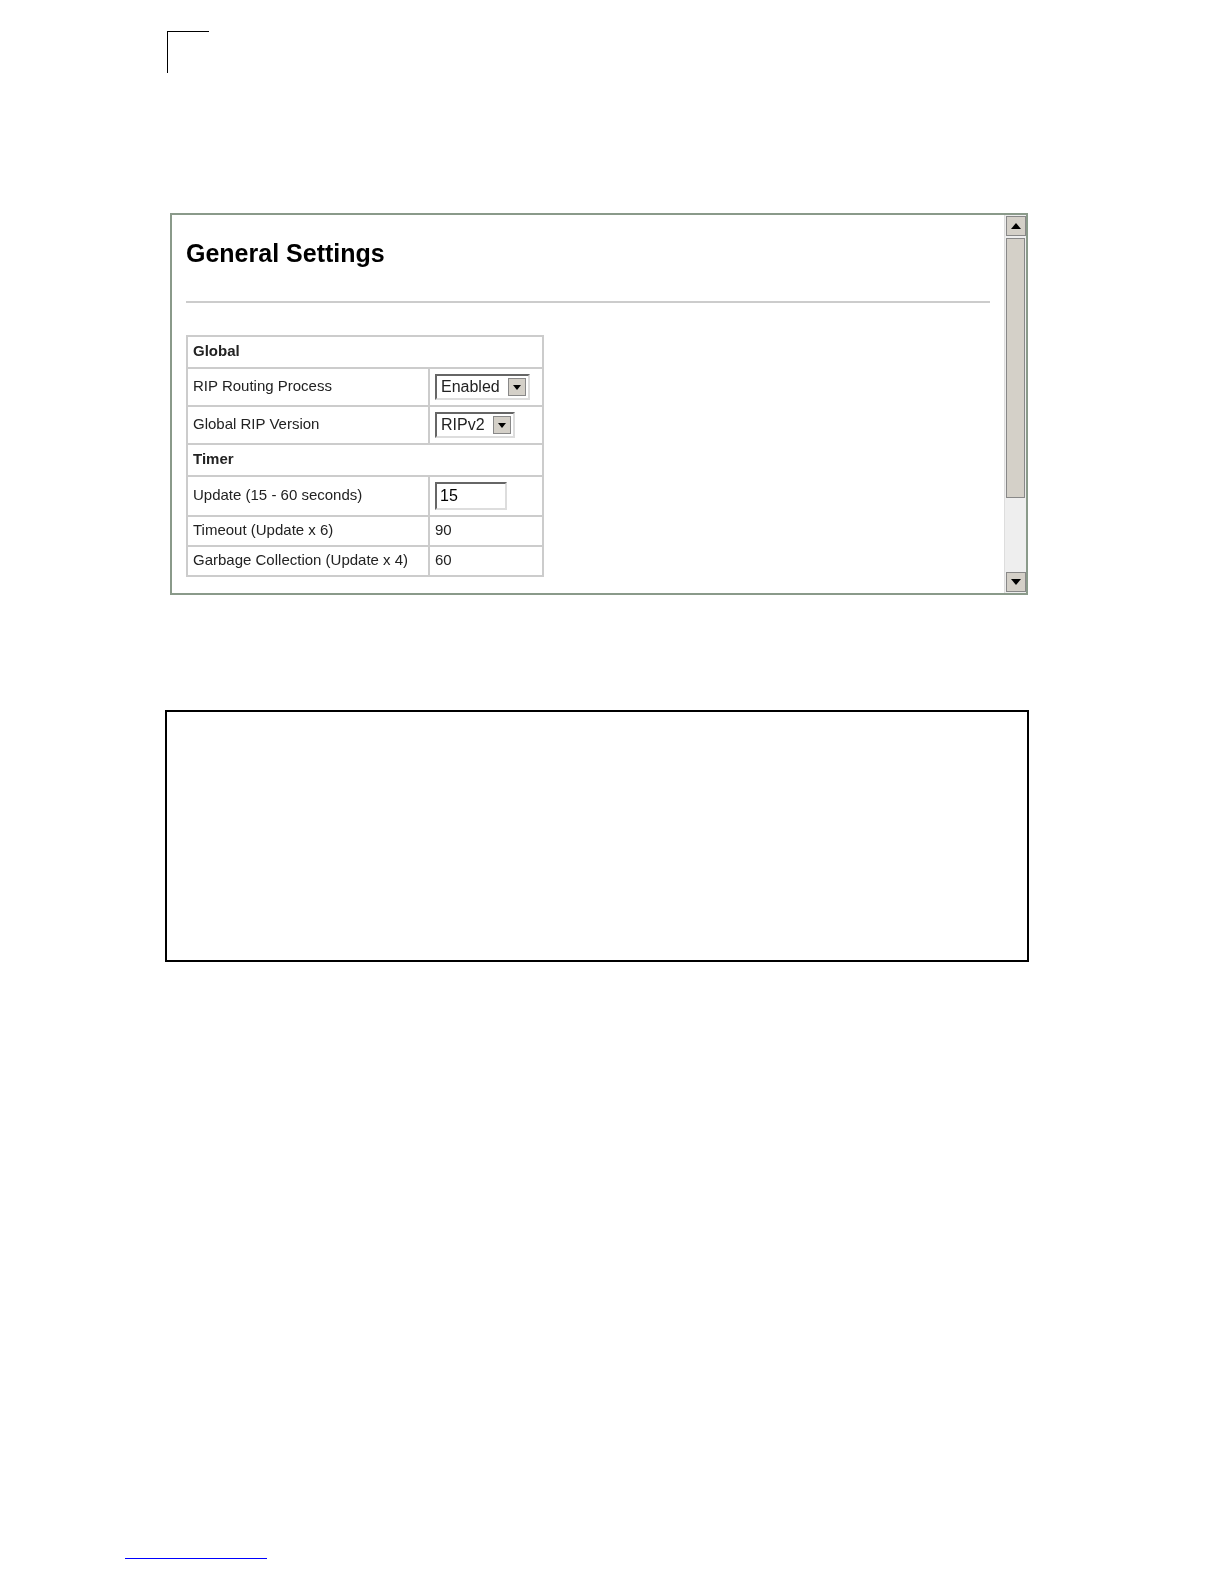 The width and height of the screenshot is (1224, 1584). What do you see at coordinates (263, 530) in the screenshot?
I see `field-label: Timeout (Update x 6)` at bounding box center [263, 530].